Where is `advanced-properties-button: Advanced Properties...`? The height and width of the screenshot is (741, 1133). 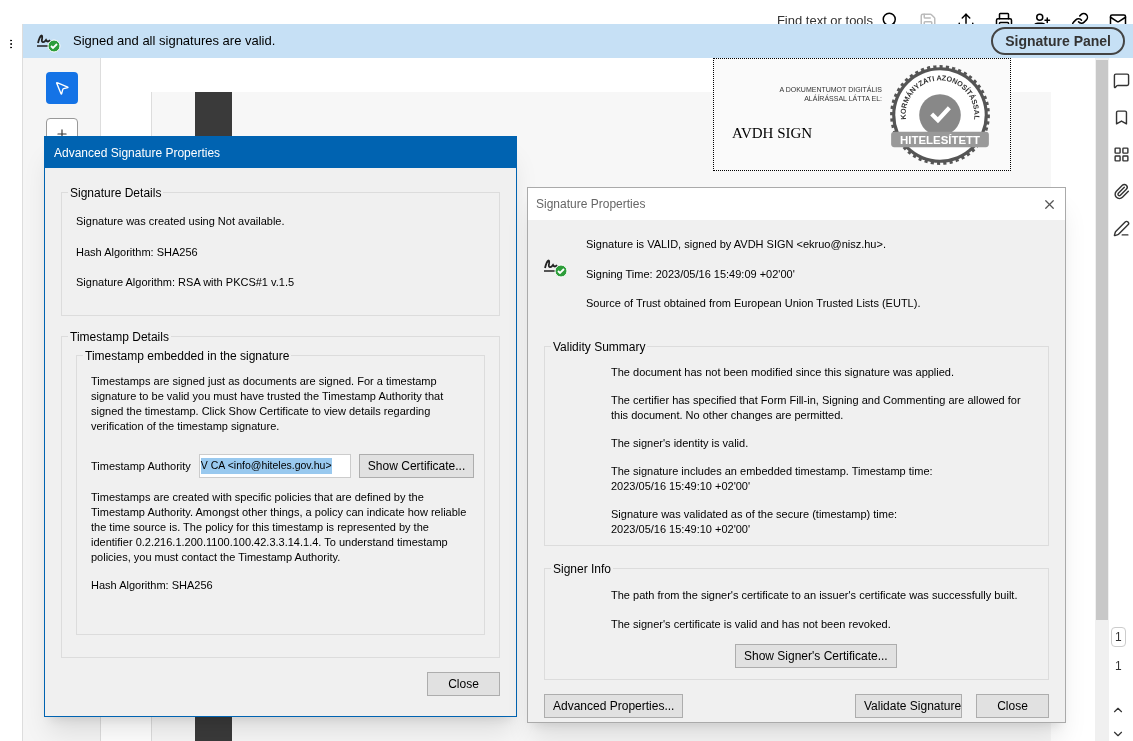
advanced-properties-button: Advanced Properties... is located at coordinates (614, 705).